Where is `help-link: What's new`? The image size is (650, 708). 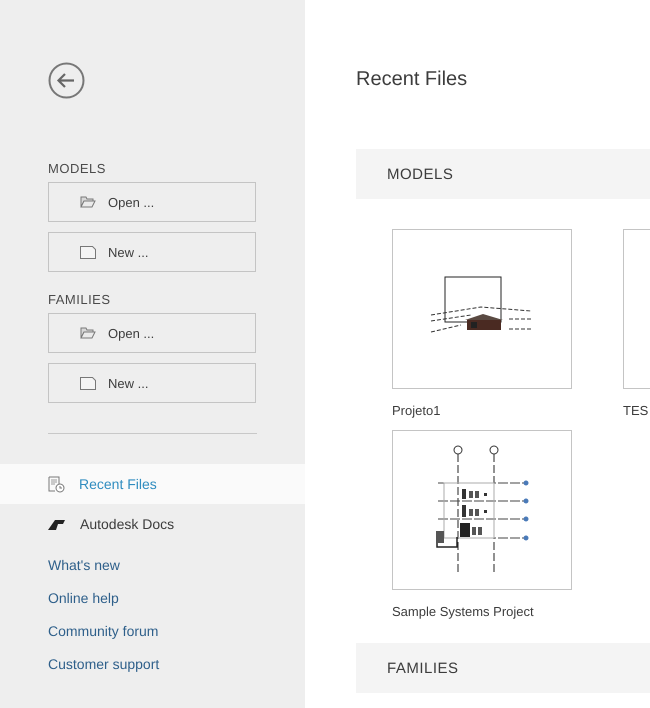
help-link: What's new is located at coordinates (84, 565).